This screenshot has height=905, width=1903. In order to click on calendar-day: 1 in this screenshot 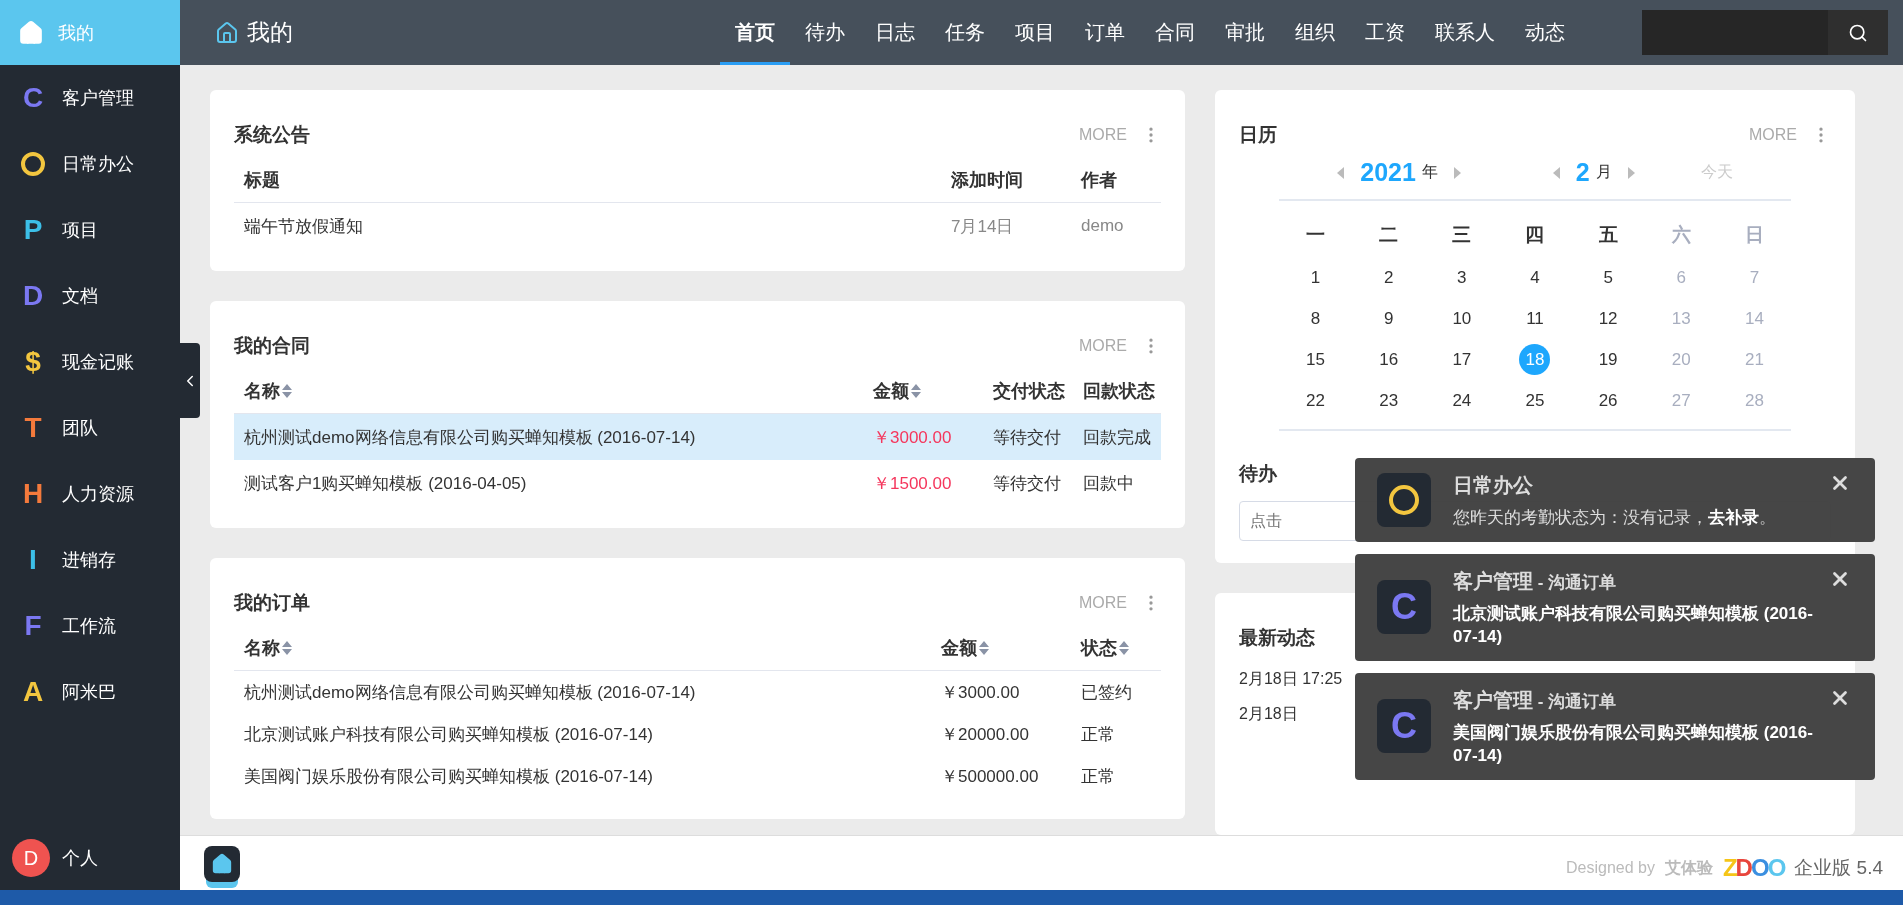, I will do `click(1316, 277)`.